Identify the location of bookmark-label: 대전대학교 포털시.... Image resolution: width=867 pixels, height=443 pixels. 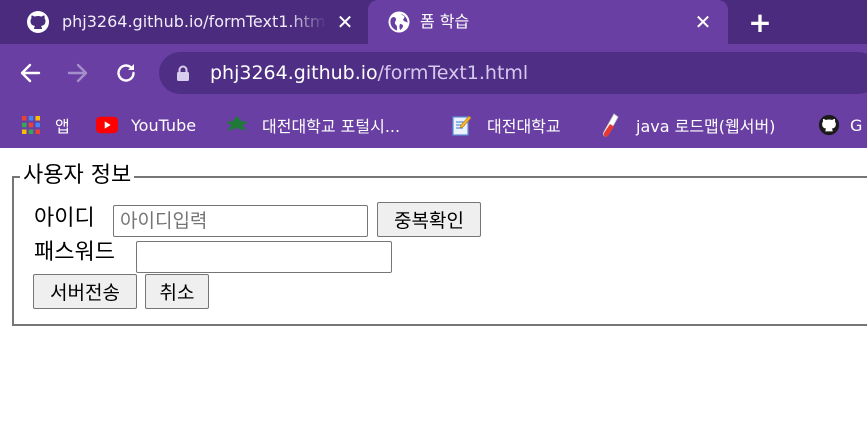
(331, 126).